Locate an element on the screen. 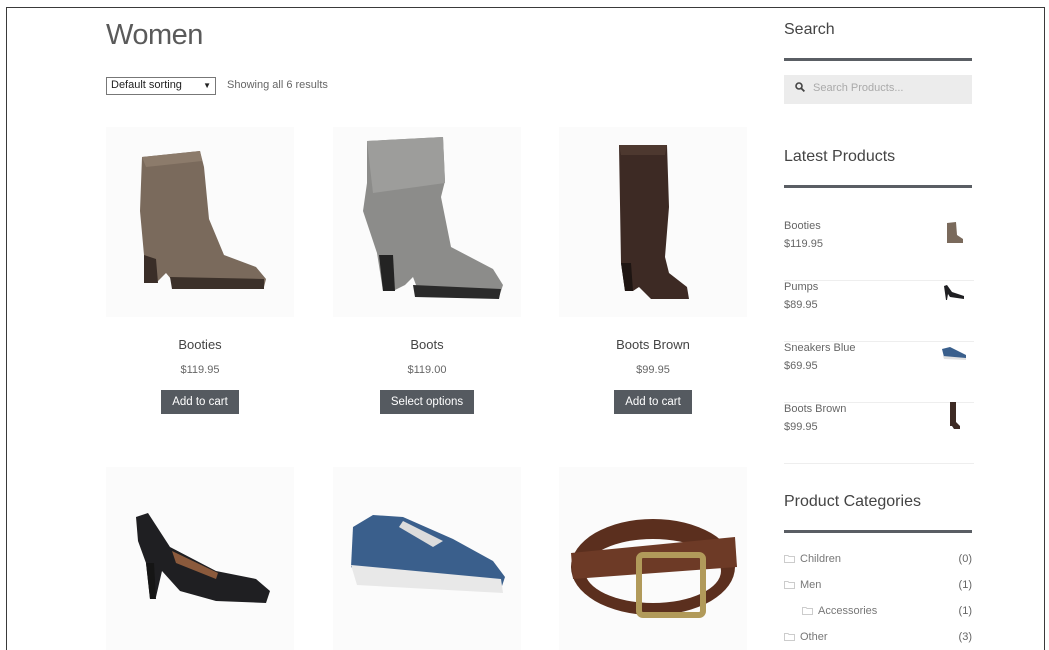 The image size is (1049, 650). product-card-boots: Boots $119.00 Select options is located at coordinates (427, 270).